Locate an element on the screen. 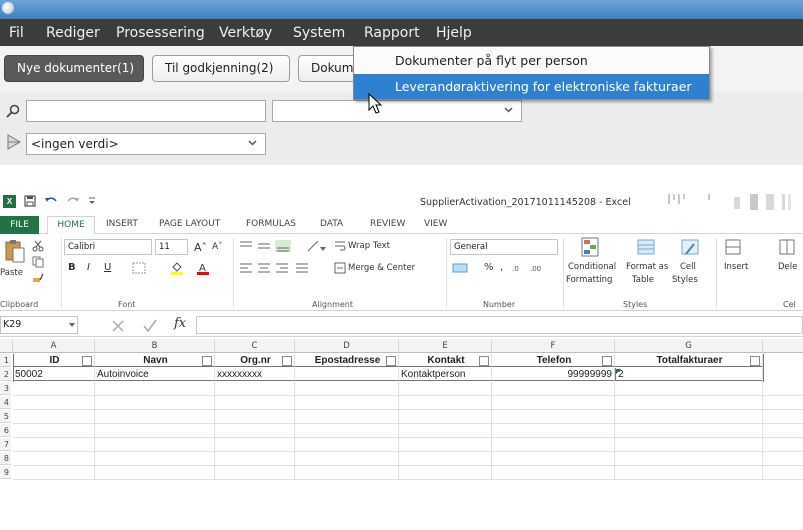  menu-item-documents-per-person: Dokumenter på flyt per person is located at coordinates (531, 60).